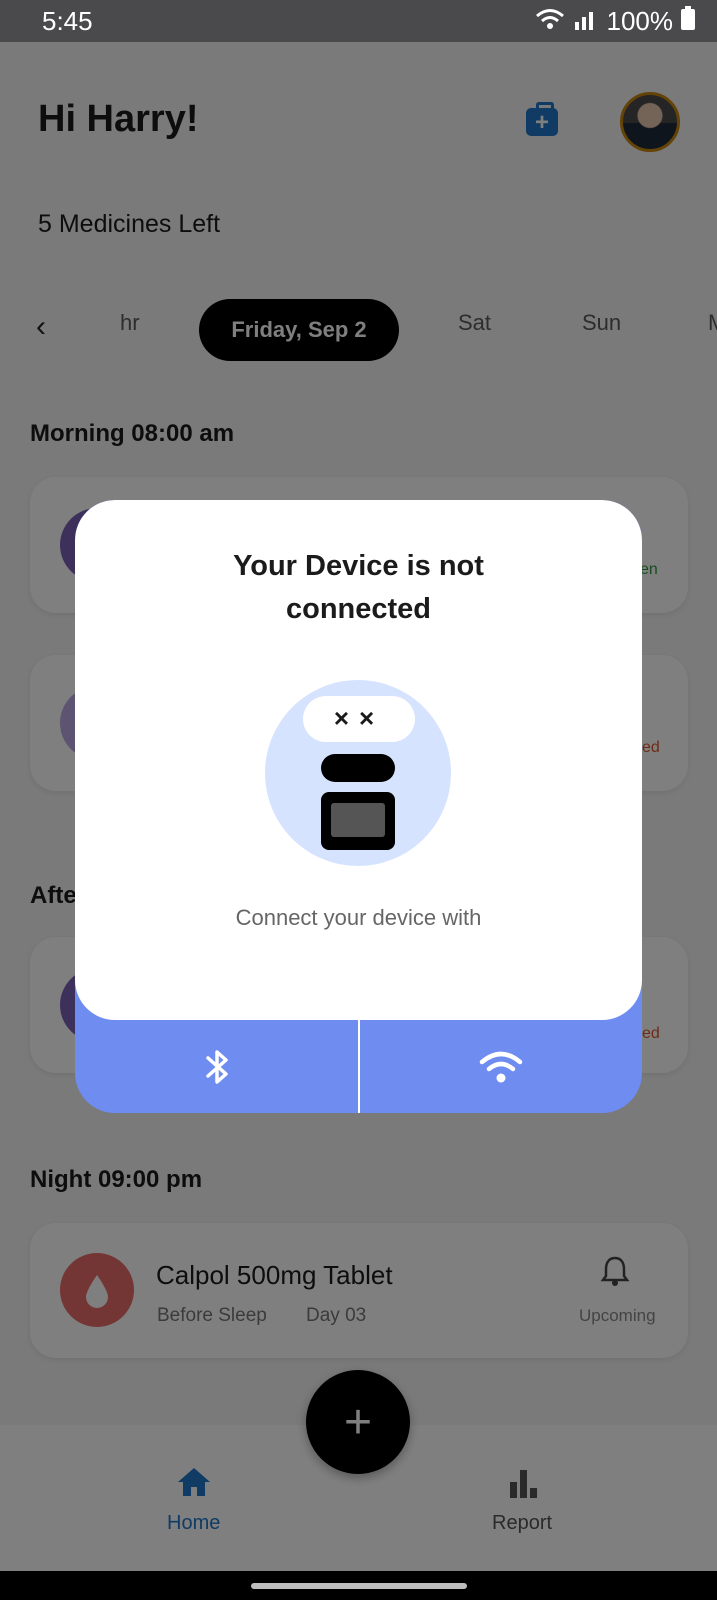 Image resolution: width=717 pixels, height=1600 pixels. I want to click on battery-icon, so click(688, 21).